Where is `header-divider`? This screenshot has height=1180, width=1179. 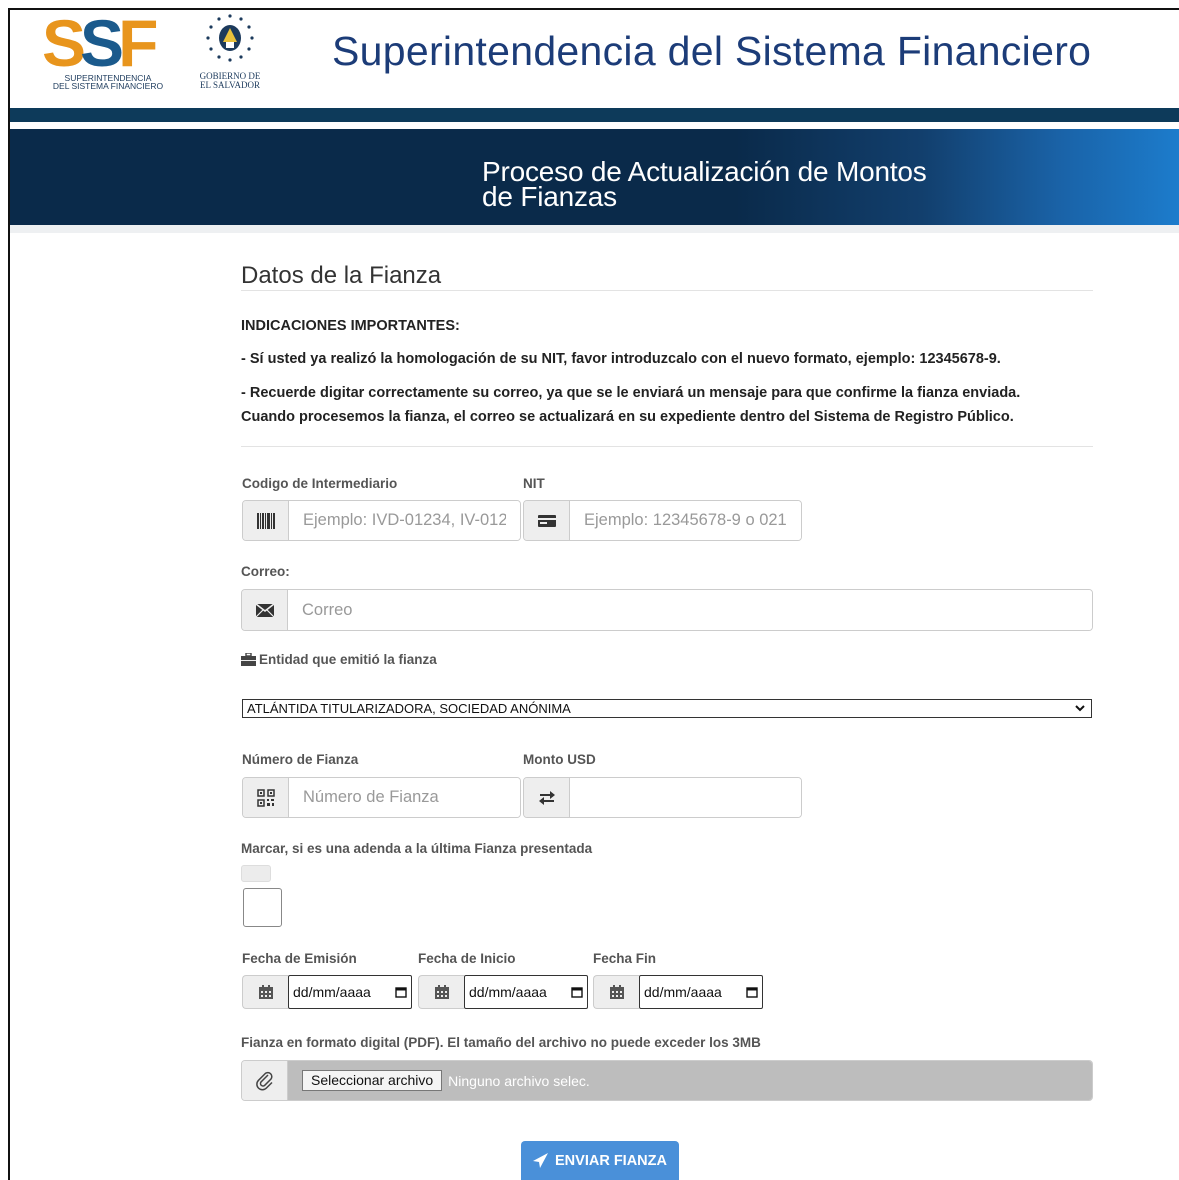 header-divider is located at coordinates (594, 115).